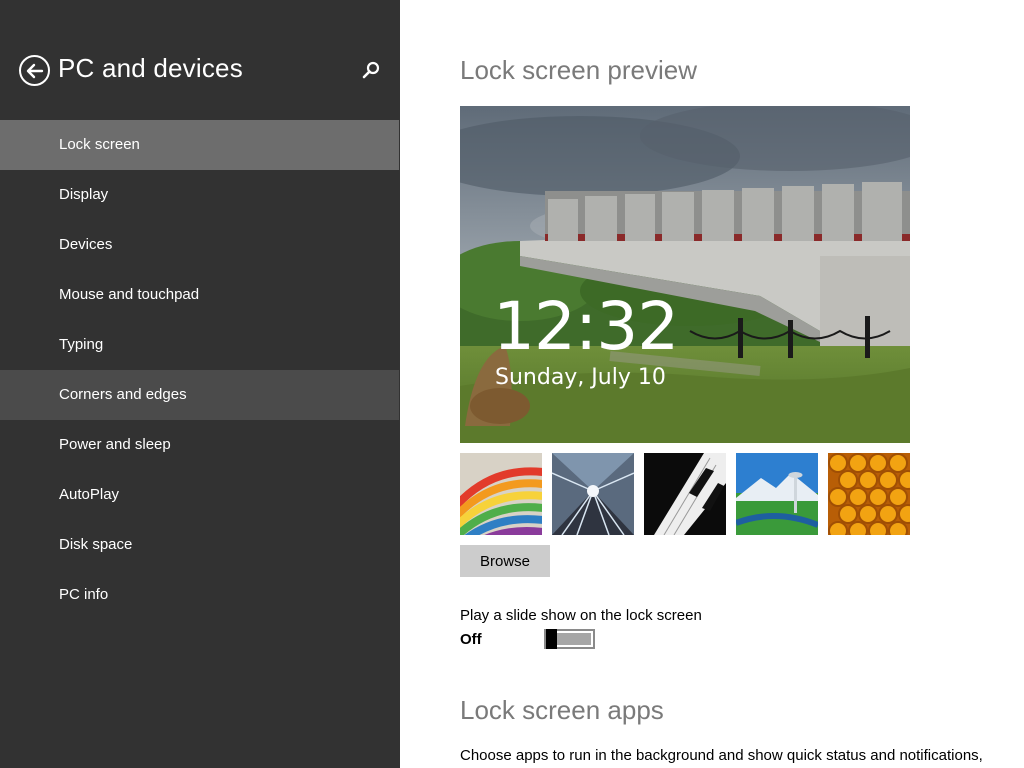  Describe the element at coordinates (573, 639) in the screenshot. I see `toggle-track` at that location.